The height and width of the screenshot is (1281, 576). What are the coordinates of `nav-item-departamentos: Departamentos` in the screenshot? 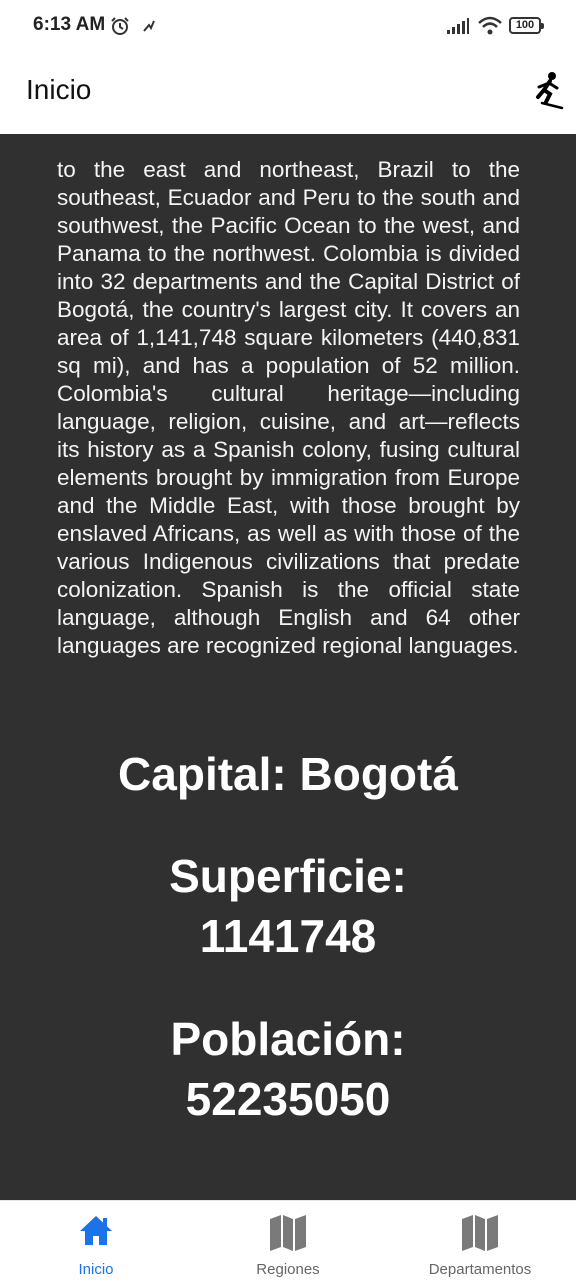 It's located at (480, 1241).